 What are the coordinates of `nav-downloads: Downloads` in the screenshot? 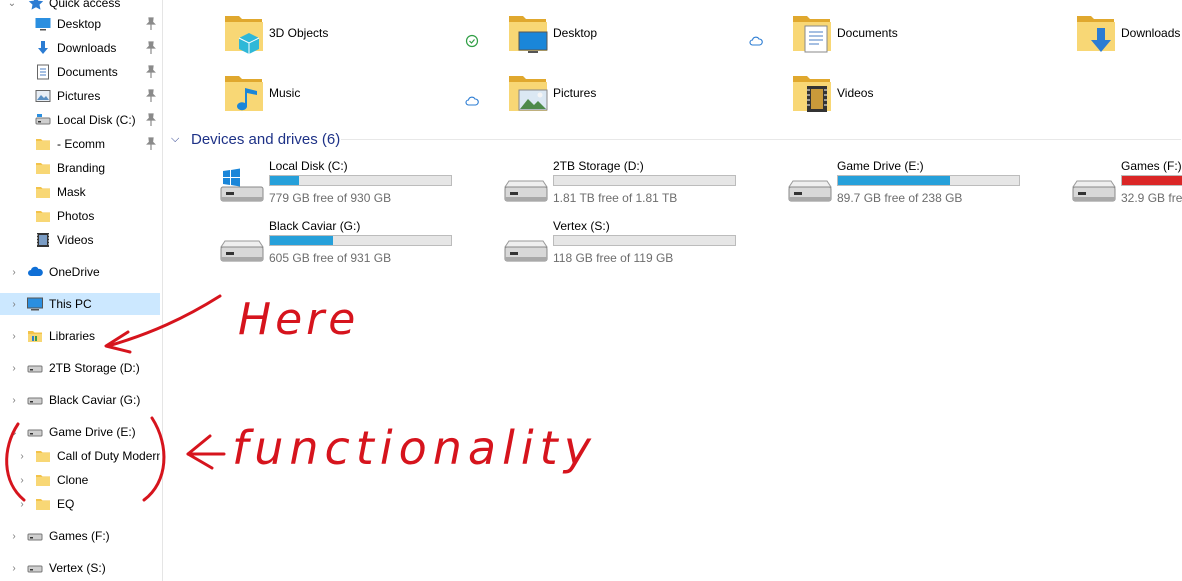 It's located at (80, 48).